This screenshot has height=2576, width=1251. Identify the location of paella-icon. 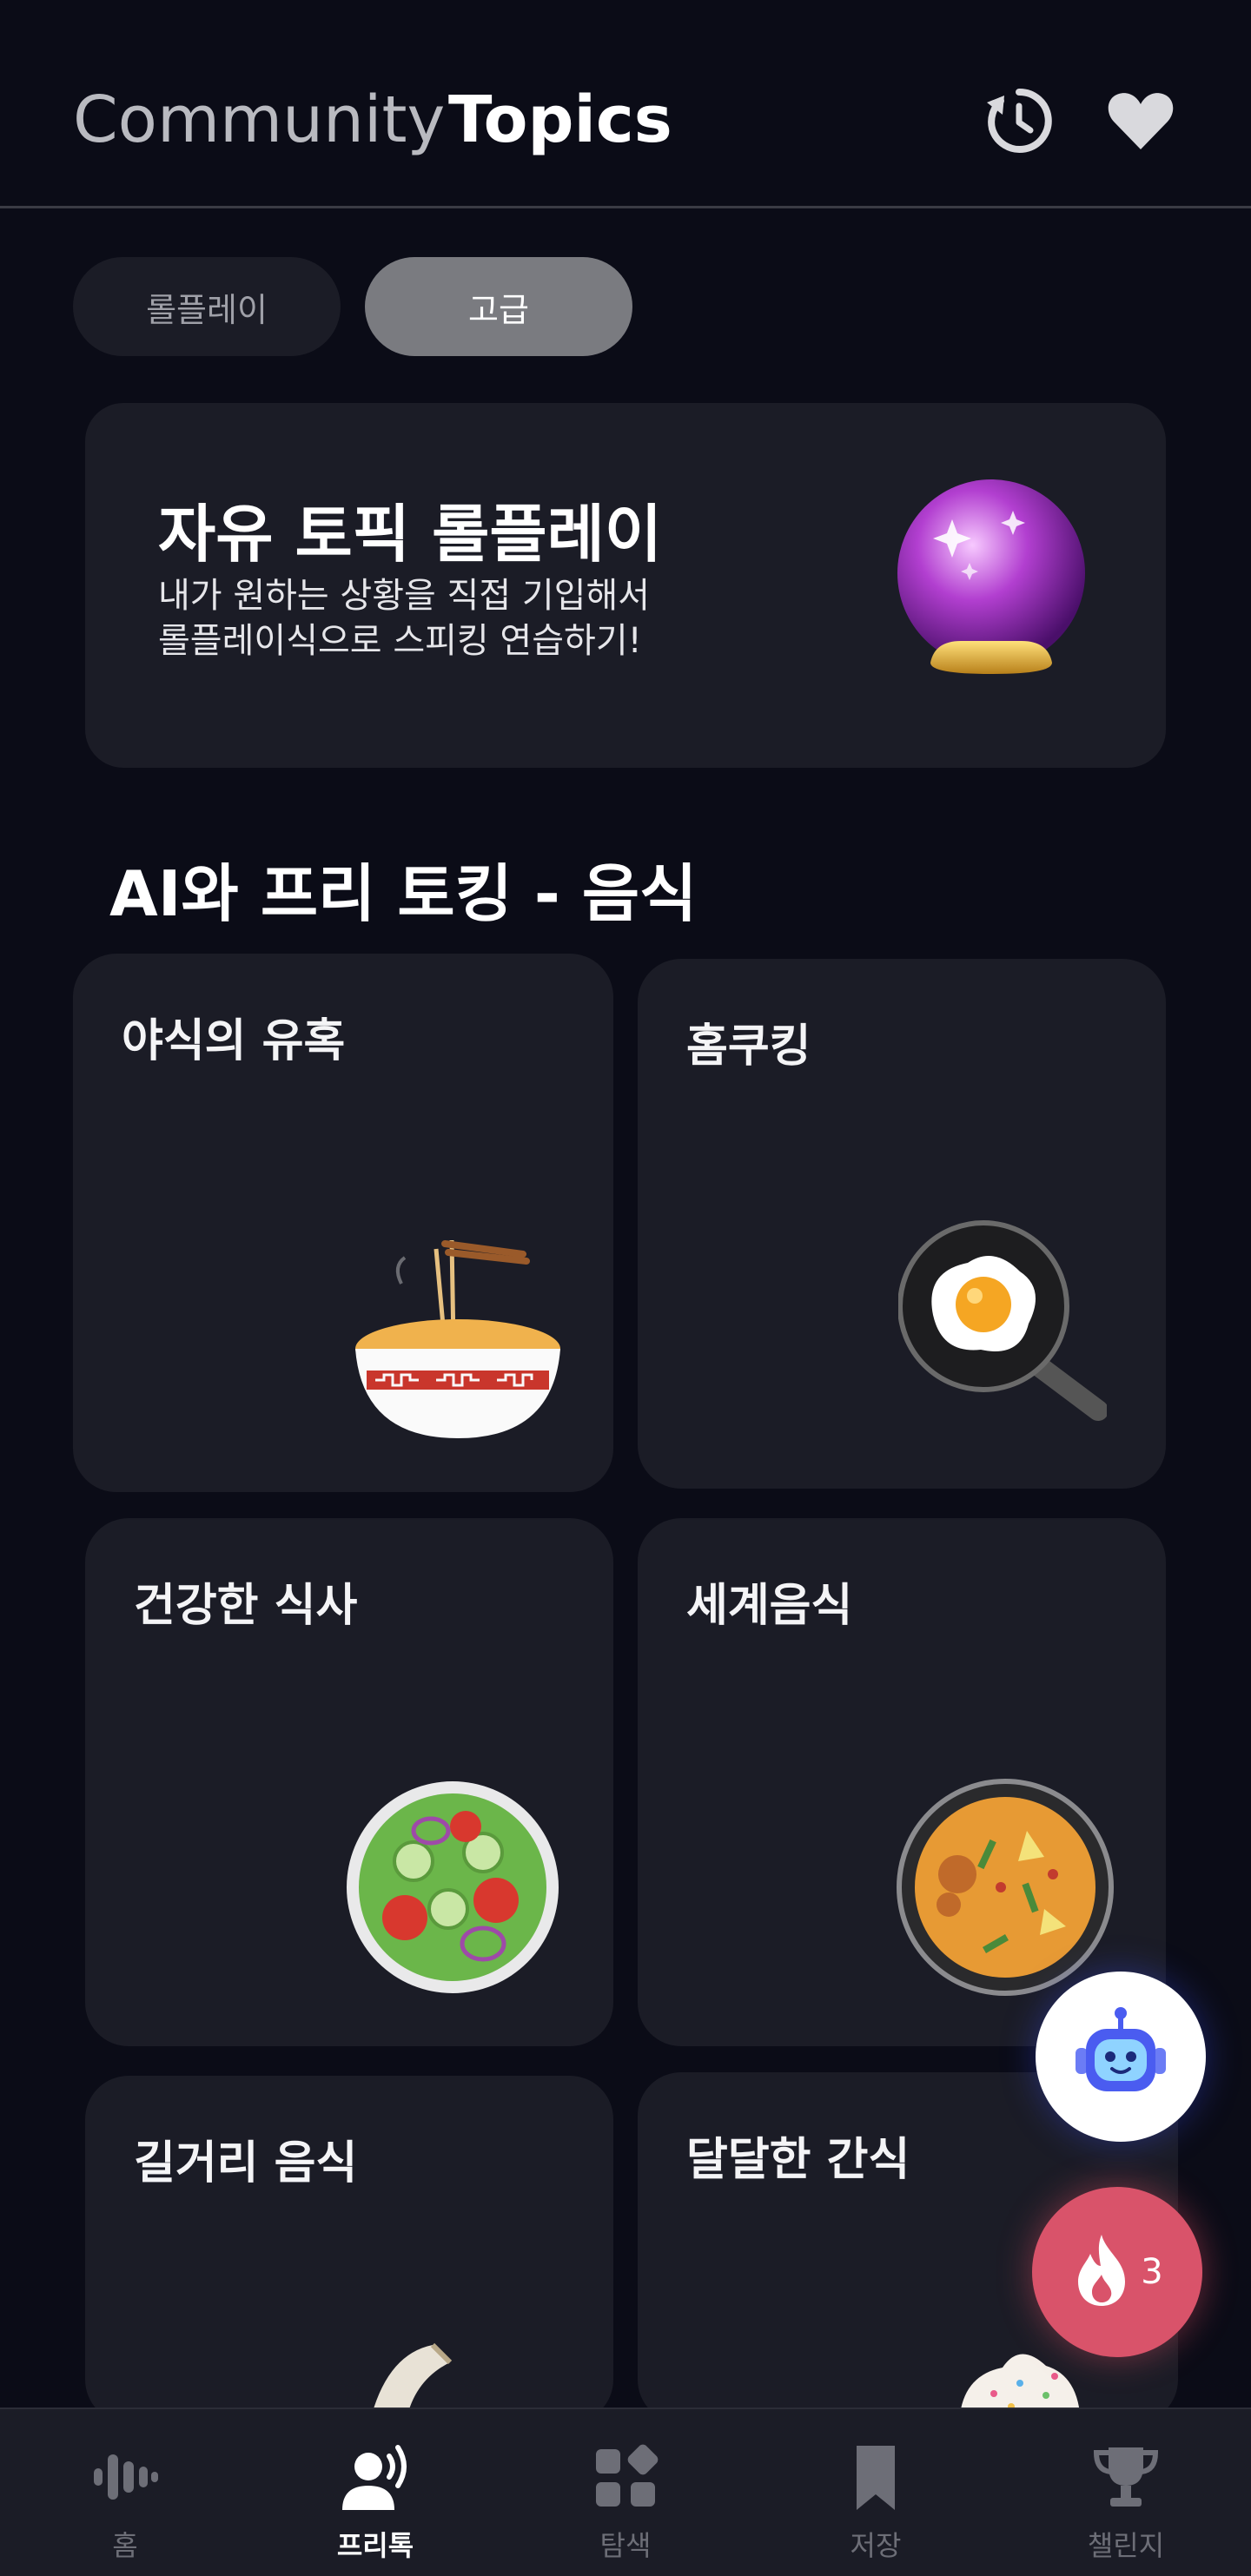
(1005, 1889).